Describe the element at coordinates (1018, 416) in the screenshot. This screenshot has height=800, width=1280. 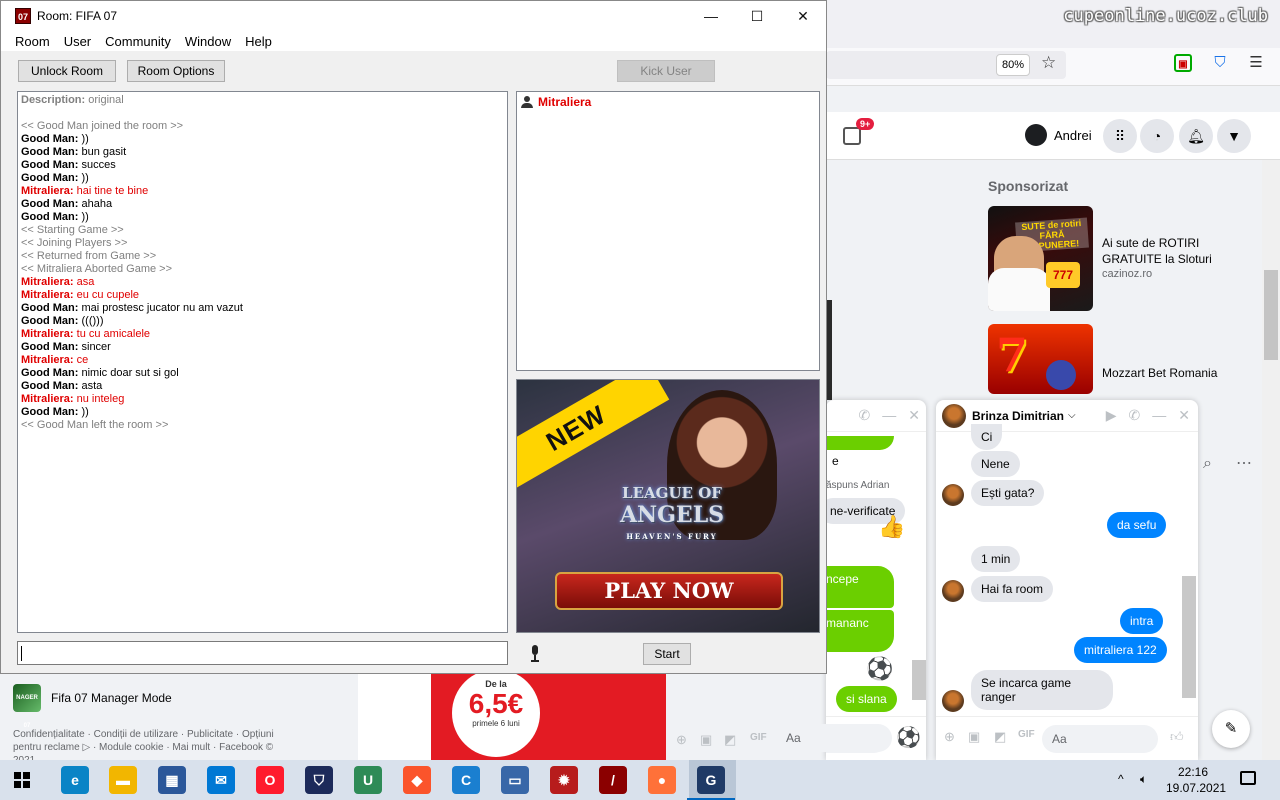
I see `chat-contact-name: Brinza Dimitrian` at that location.